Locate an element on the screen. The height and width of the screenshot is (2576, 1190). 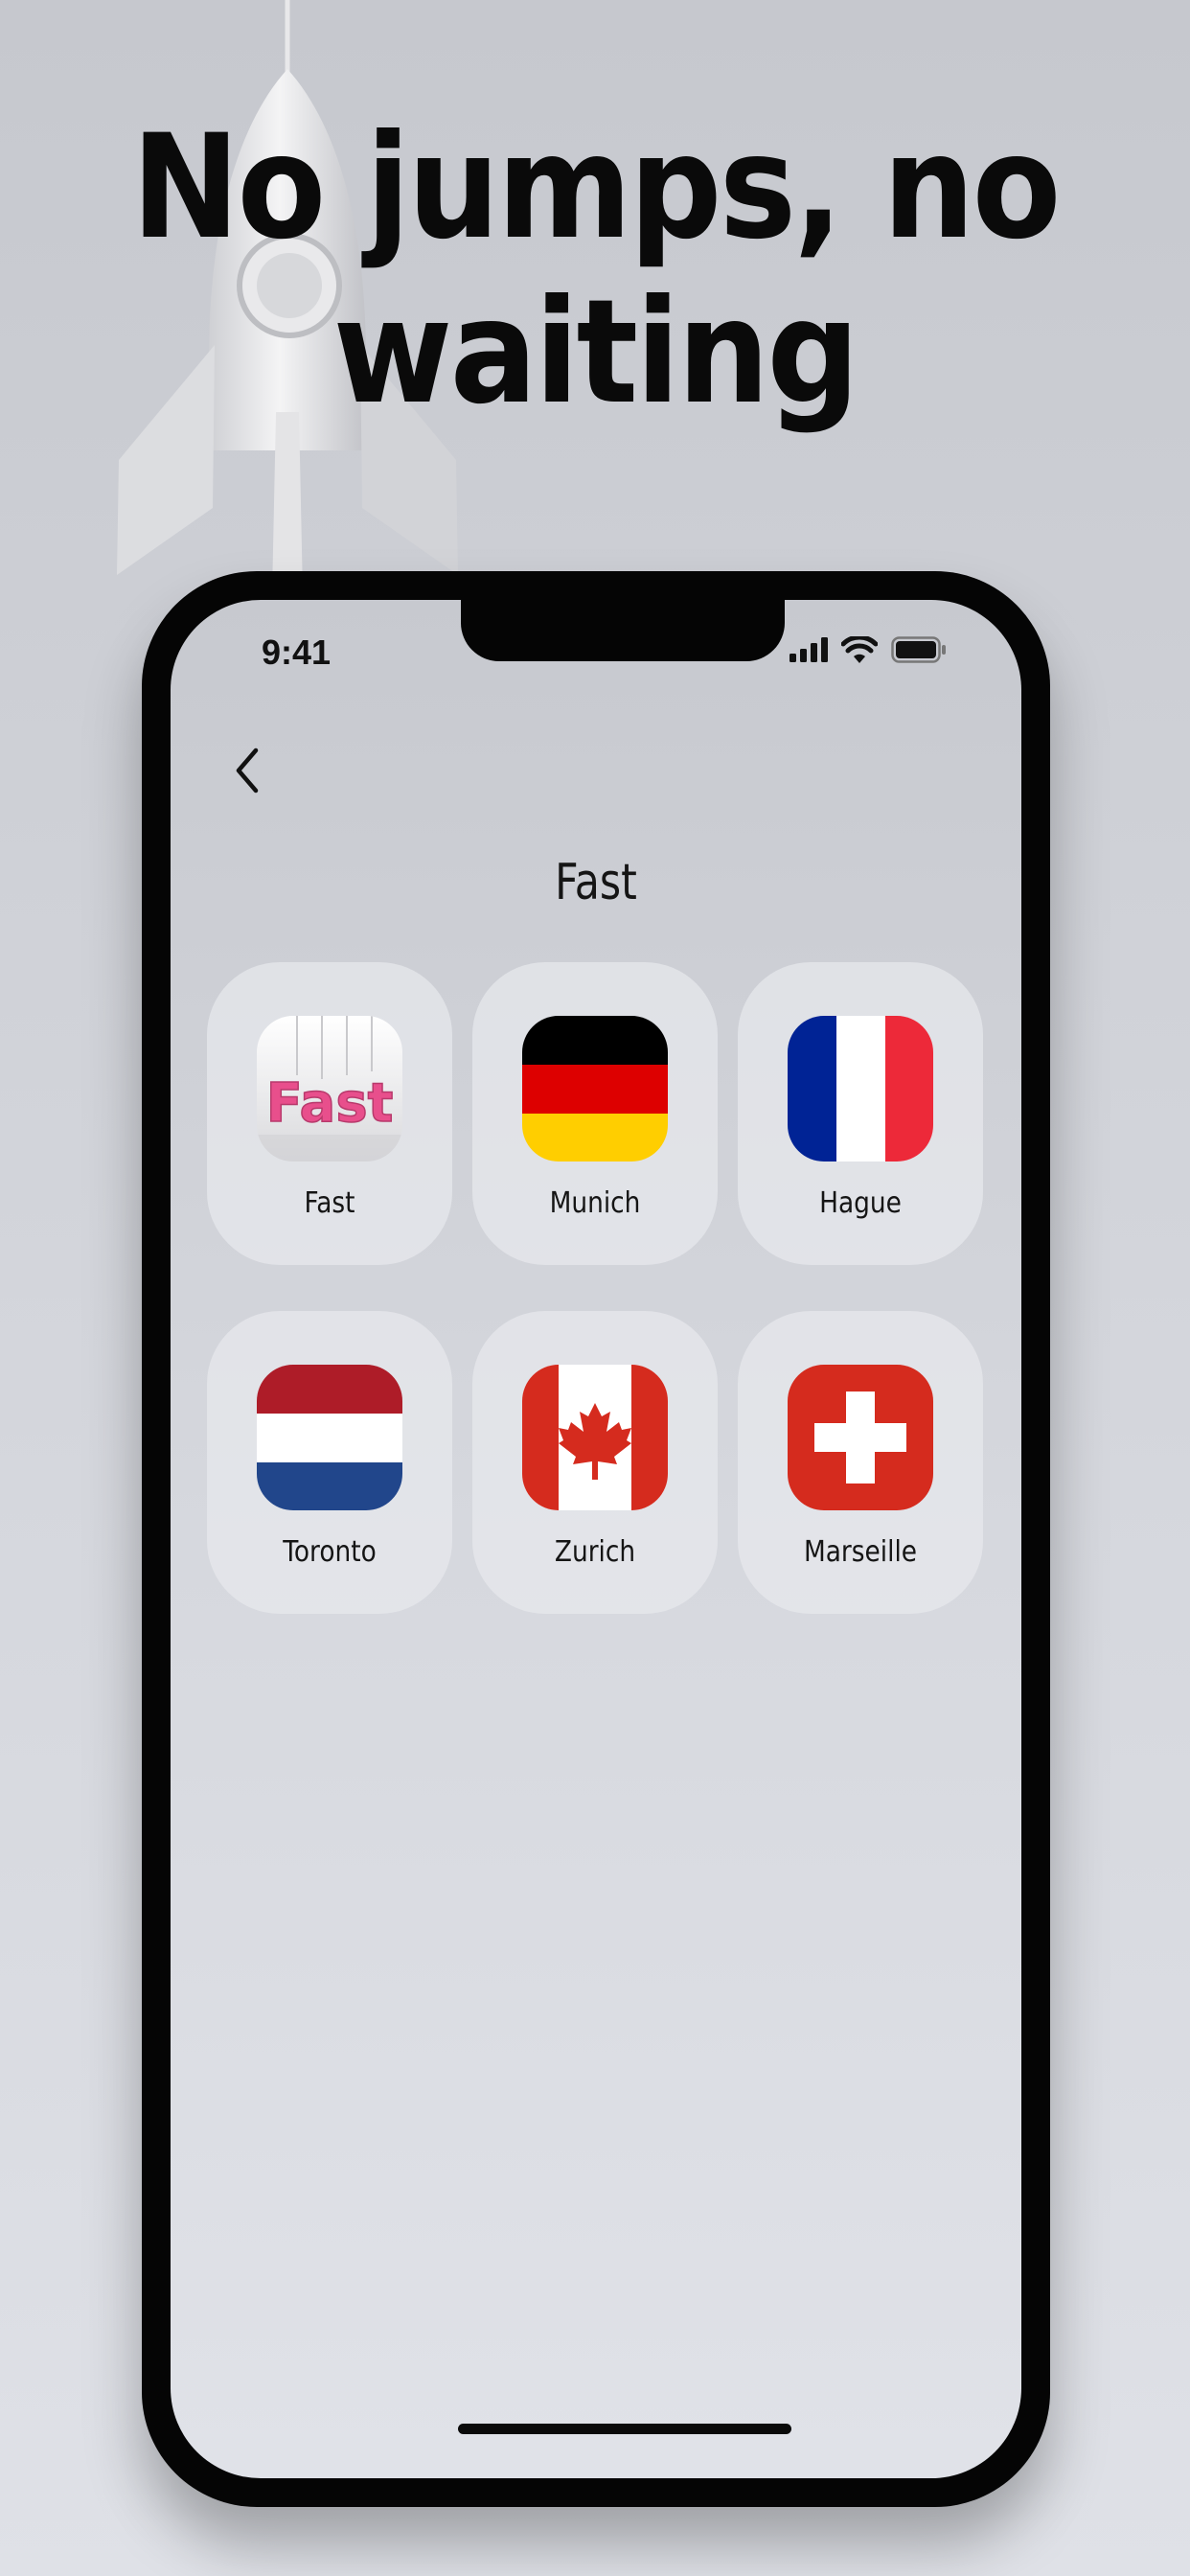
location-tile-marseille: Marseille is located at coordinates (860, 1462).